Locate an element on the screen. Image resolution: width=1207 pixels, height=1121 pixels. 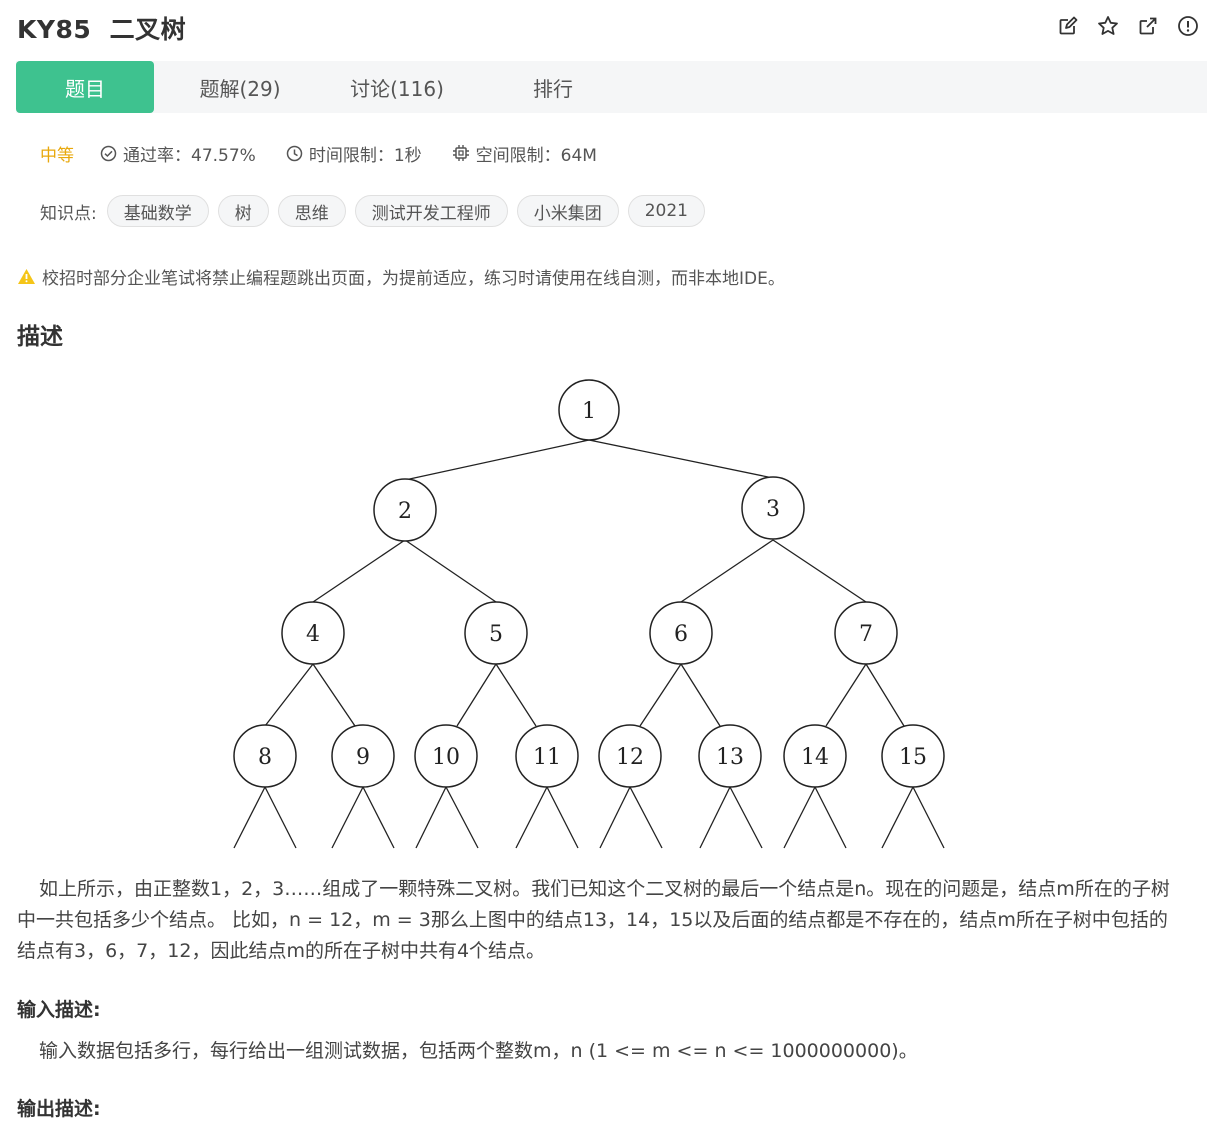
output-heading: 输出描述: is located at coordinates (59, 1109).